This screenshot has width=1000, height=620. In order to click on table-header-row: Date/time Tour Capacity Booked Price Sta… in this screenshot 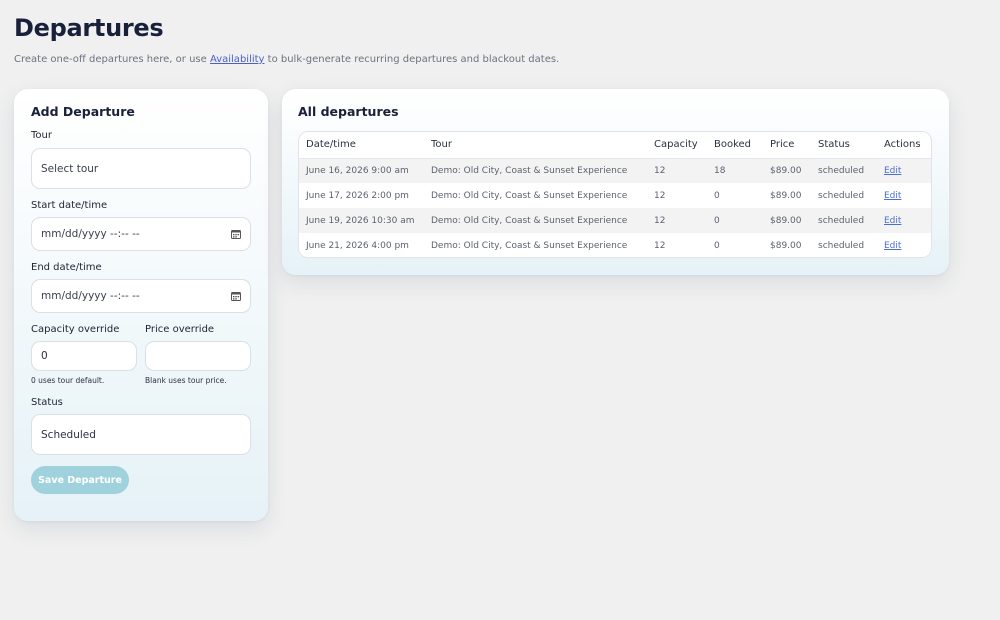, I will do `click(615, 145)`.